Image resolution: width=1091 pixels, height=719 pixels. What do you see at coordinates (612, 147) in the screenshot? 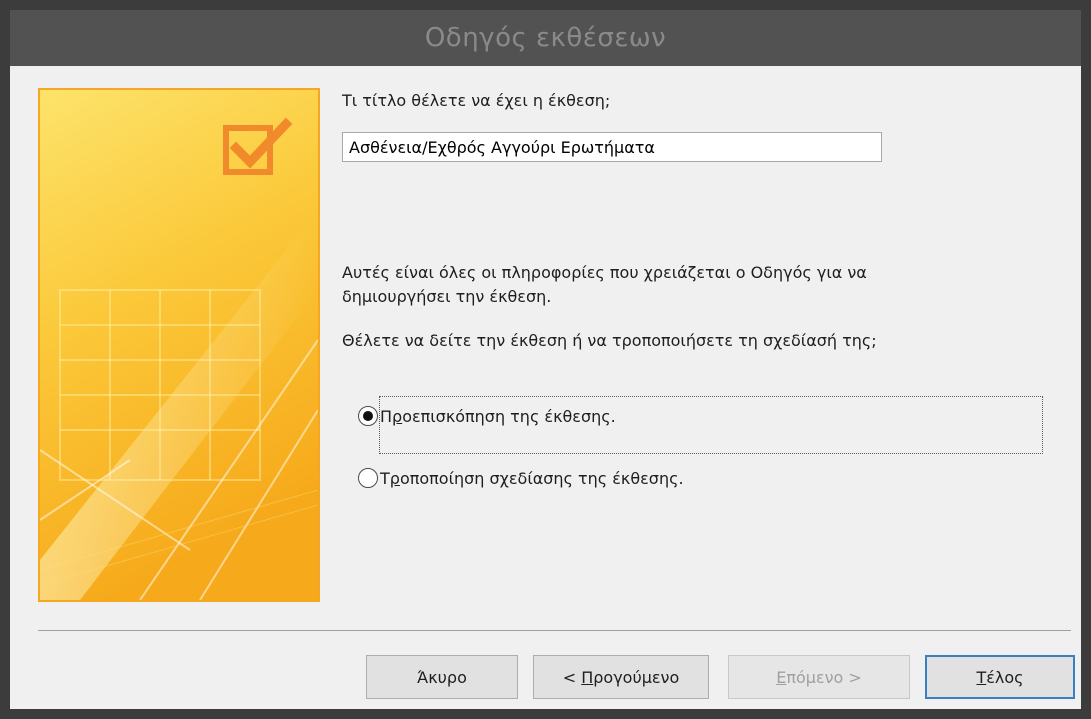
I see `report-title-input` at bounding box center [612, 147].